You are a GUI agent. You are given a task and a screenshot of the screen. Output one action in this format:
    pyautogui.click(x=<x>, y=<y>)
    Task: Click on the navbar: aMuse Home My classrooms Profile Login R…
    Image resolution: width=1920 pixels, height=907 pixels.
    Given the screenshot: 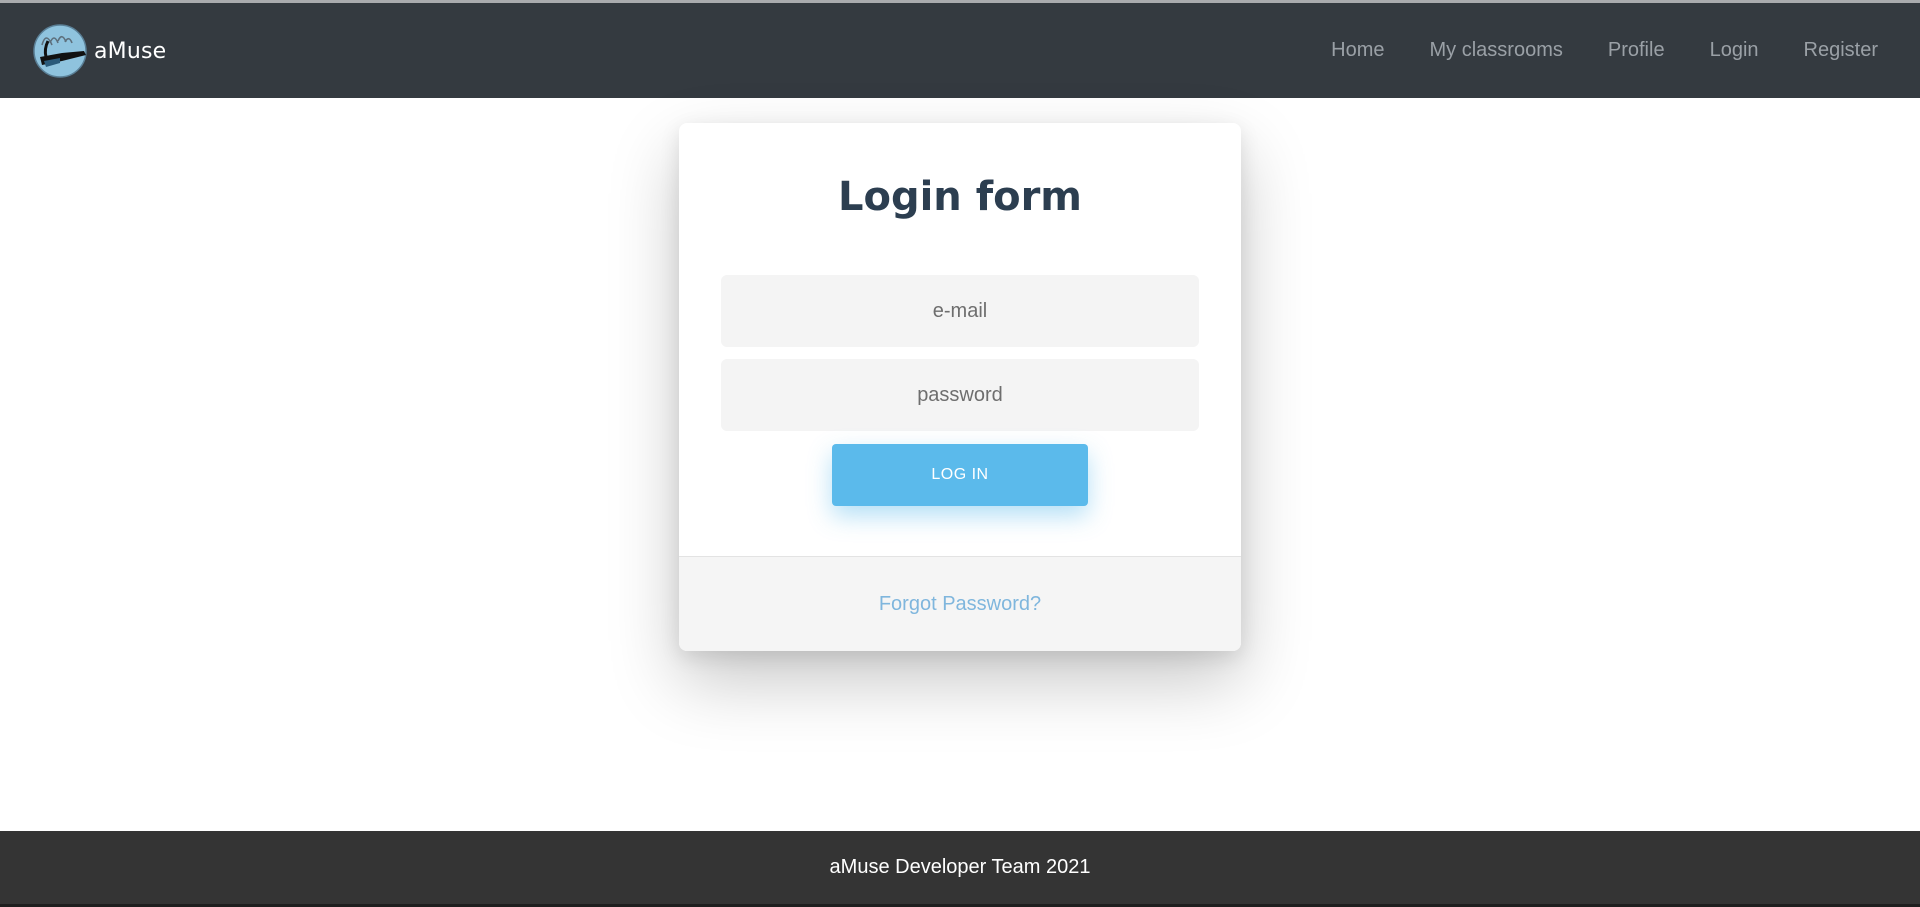 What is the action you would take?
    pyautogui.click(x=960, y=50)
    